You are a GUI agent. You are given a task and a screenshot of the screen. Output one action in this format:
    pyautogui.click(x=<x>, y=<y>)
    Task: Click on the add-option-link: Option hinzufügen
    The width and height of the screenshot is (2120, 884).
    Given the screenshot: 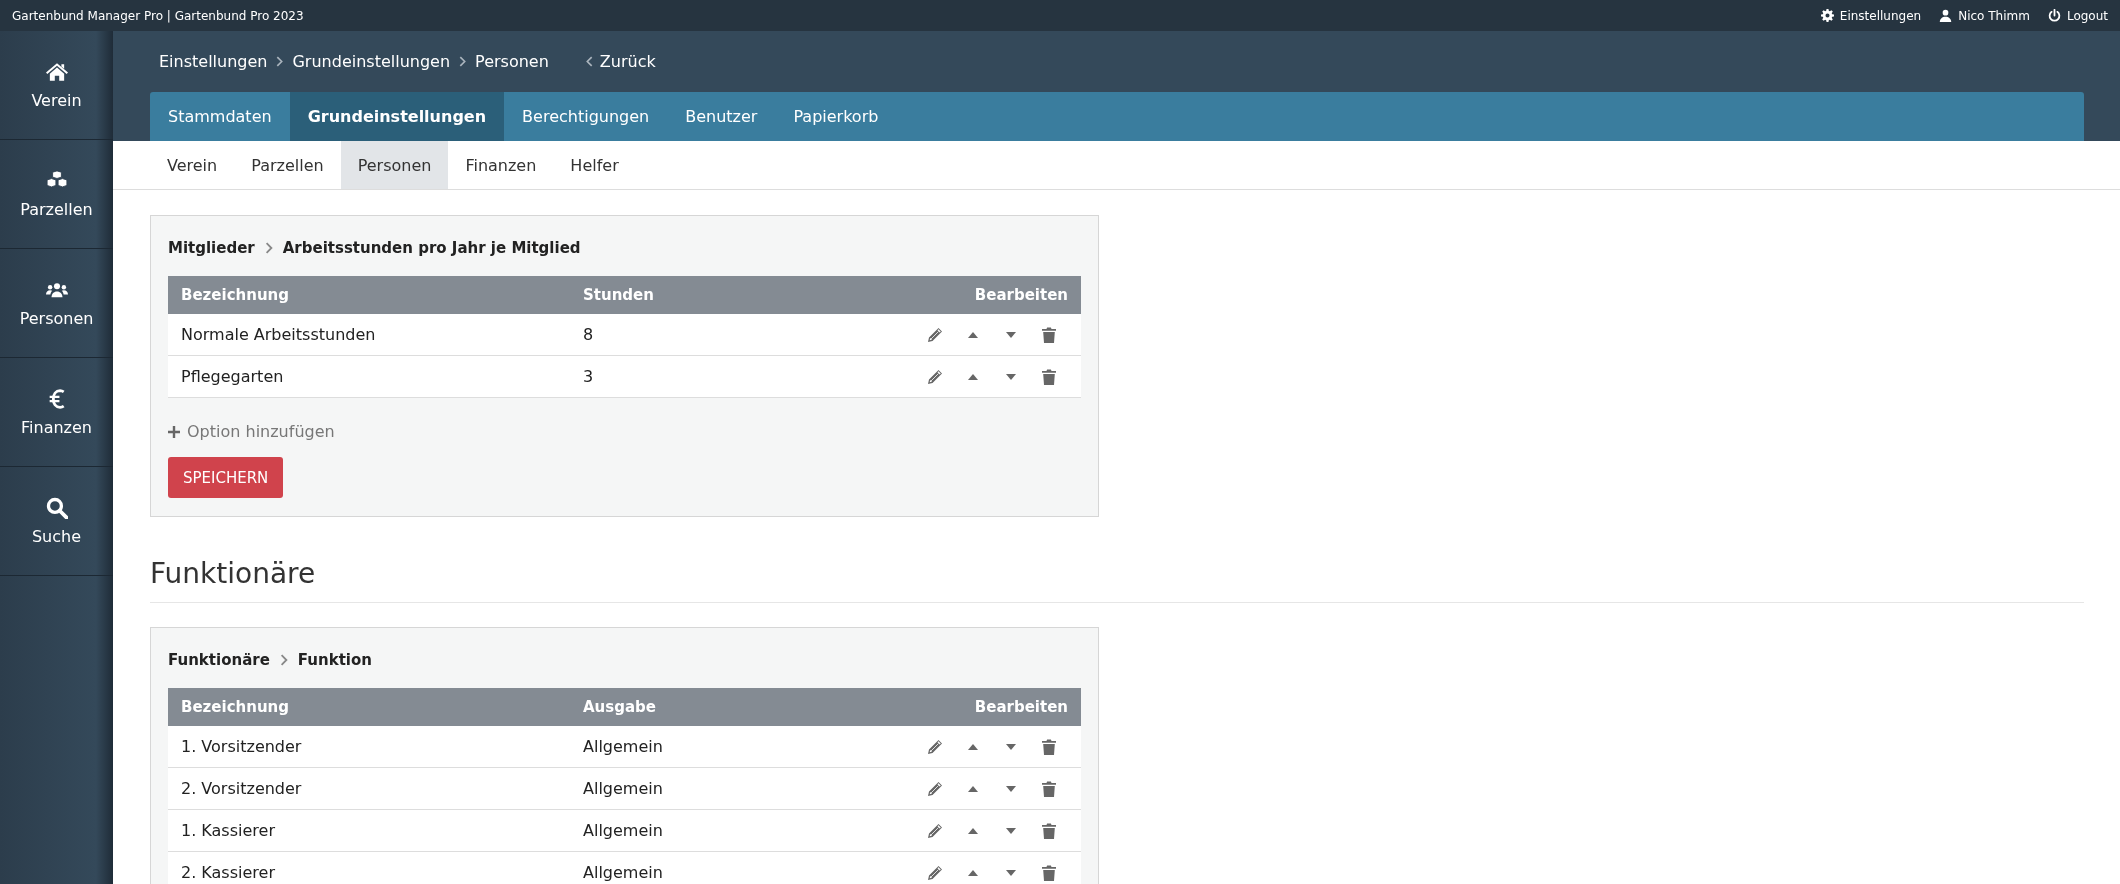 What is the action you would take?
    pyautogui.click(x=624, y=431)
    